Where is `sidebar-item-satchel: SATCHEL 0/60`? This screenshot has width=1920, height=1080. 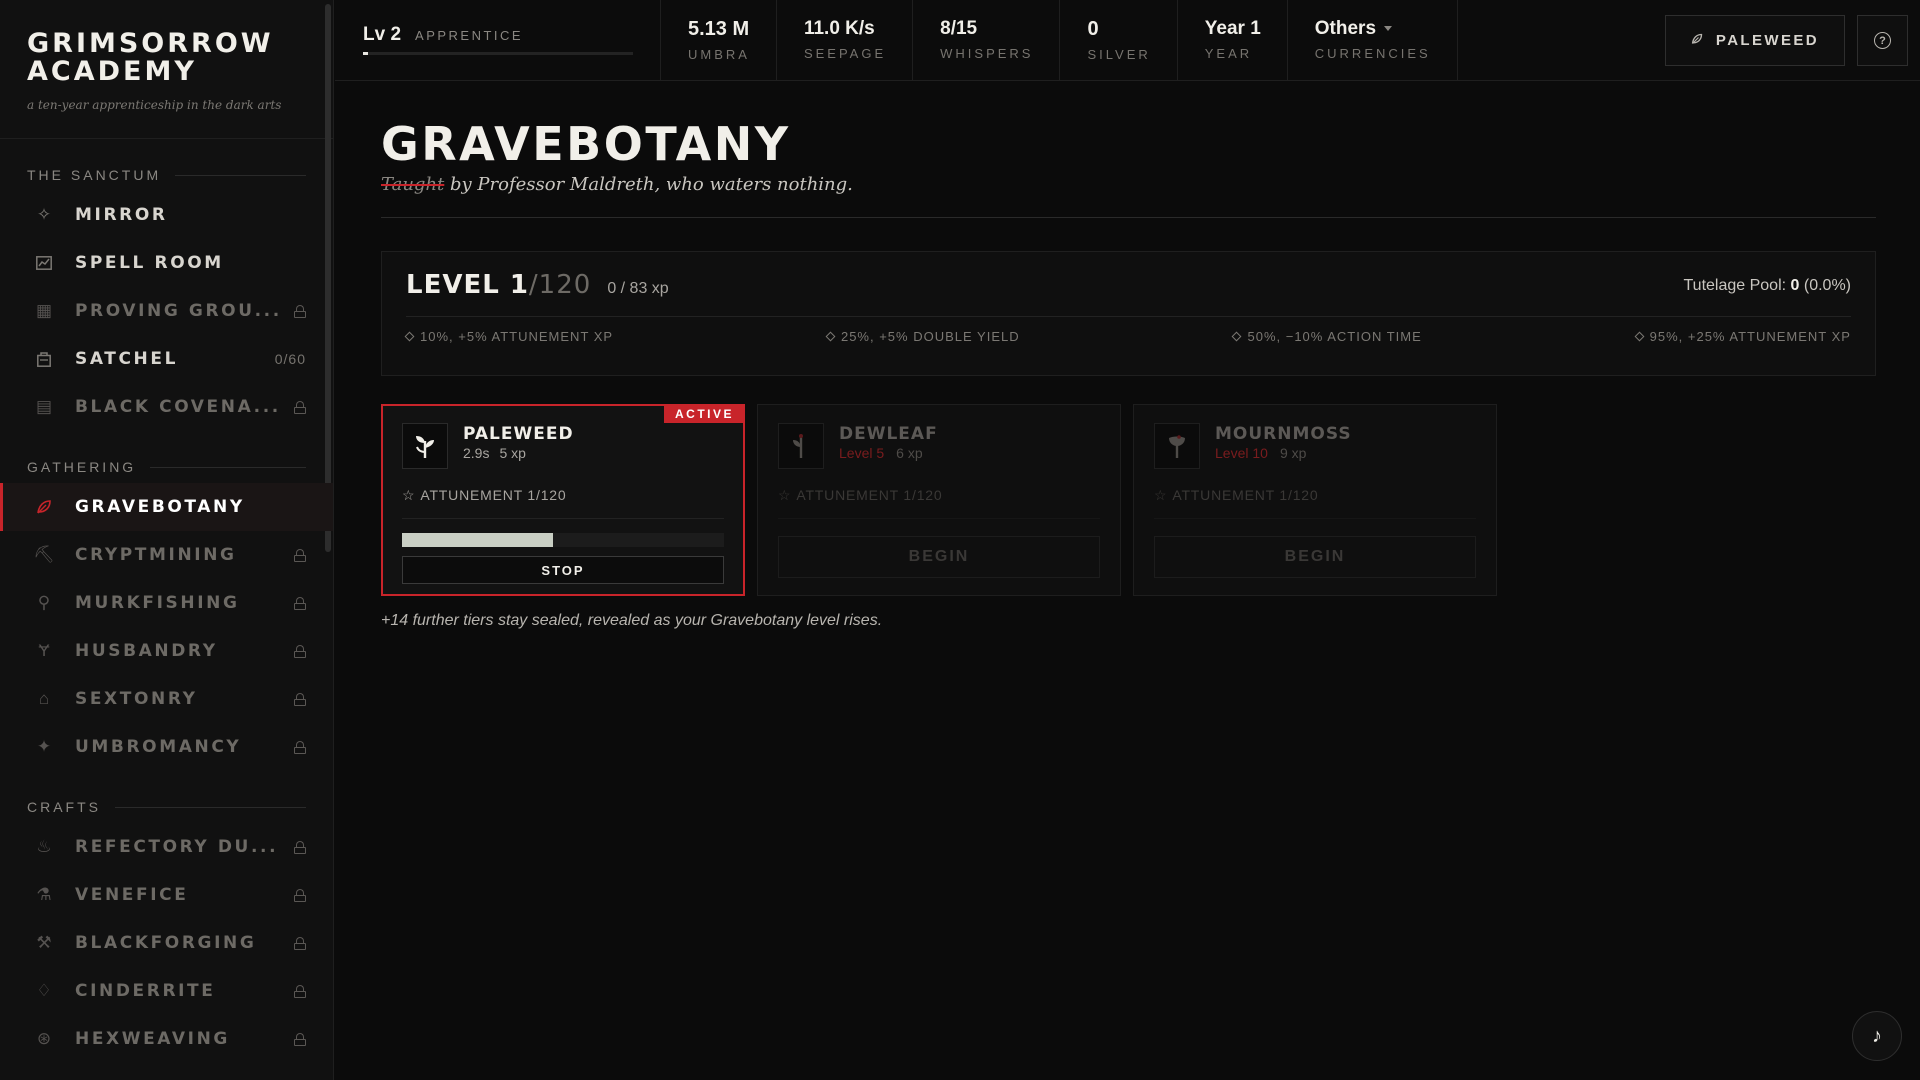 sidebar-item-satchel: SATCHEL 0/60 is located at coordinates (166, 359).